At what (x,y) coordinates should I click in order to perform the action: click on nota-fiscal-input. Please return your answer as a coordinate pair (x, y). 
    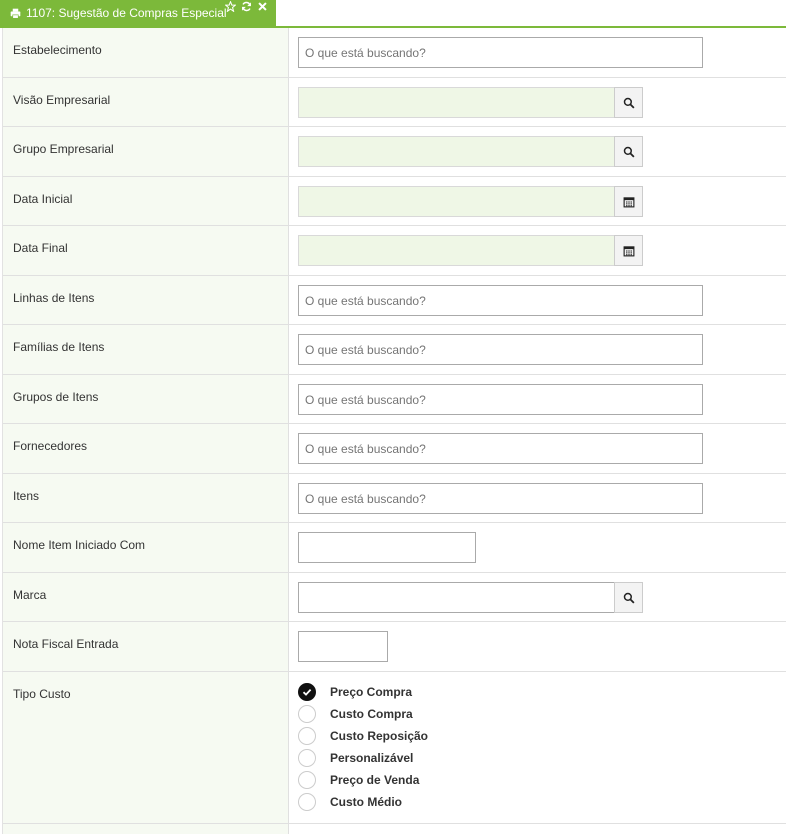
    Looking at the image, I should click on (343, 646).